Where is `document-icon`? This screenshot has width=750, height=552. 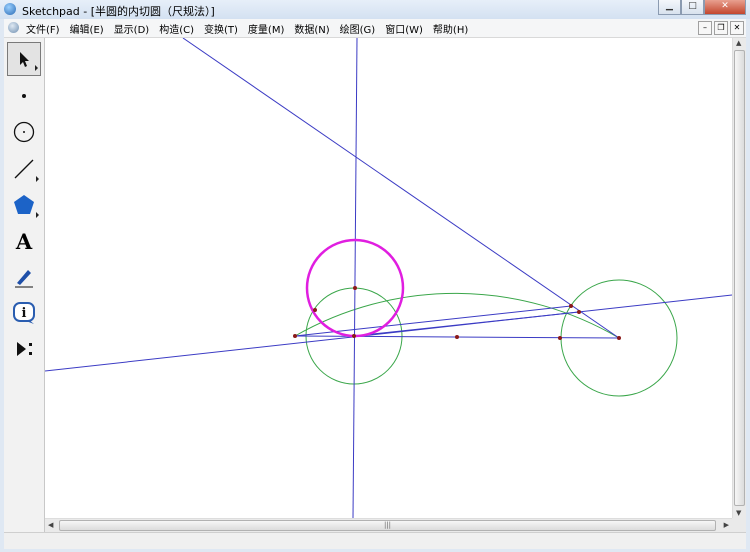
document-icon is located at coordinates (13, 27).